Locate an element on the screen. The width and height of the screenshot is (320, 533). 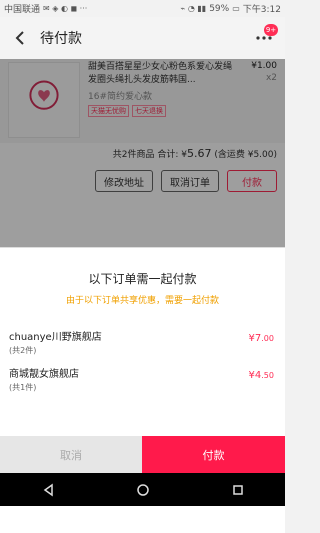
status-right: ⌁ ◔ ▮▮ 59% ▭ 下午3:12 is located at coordinates (230, 9).